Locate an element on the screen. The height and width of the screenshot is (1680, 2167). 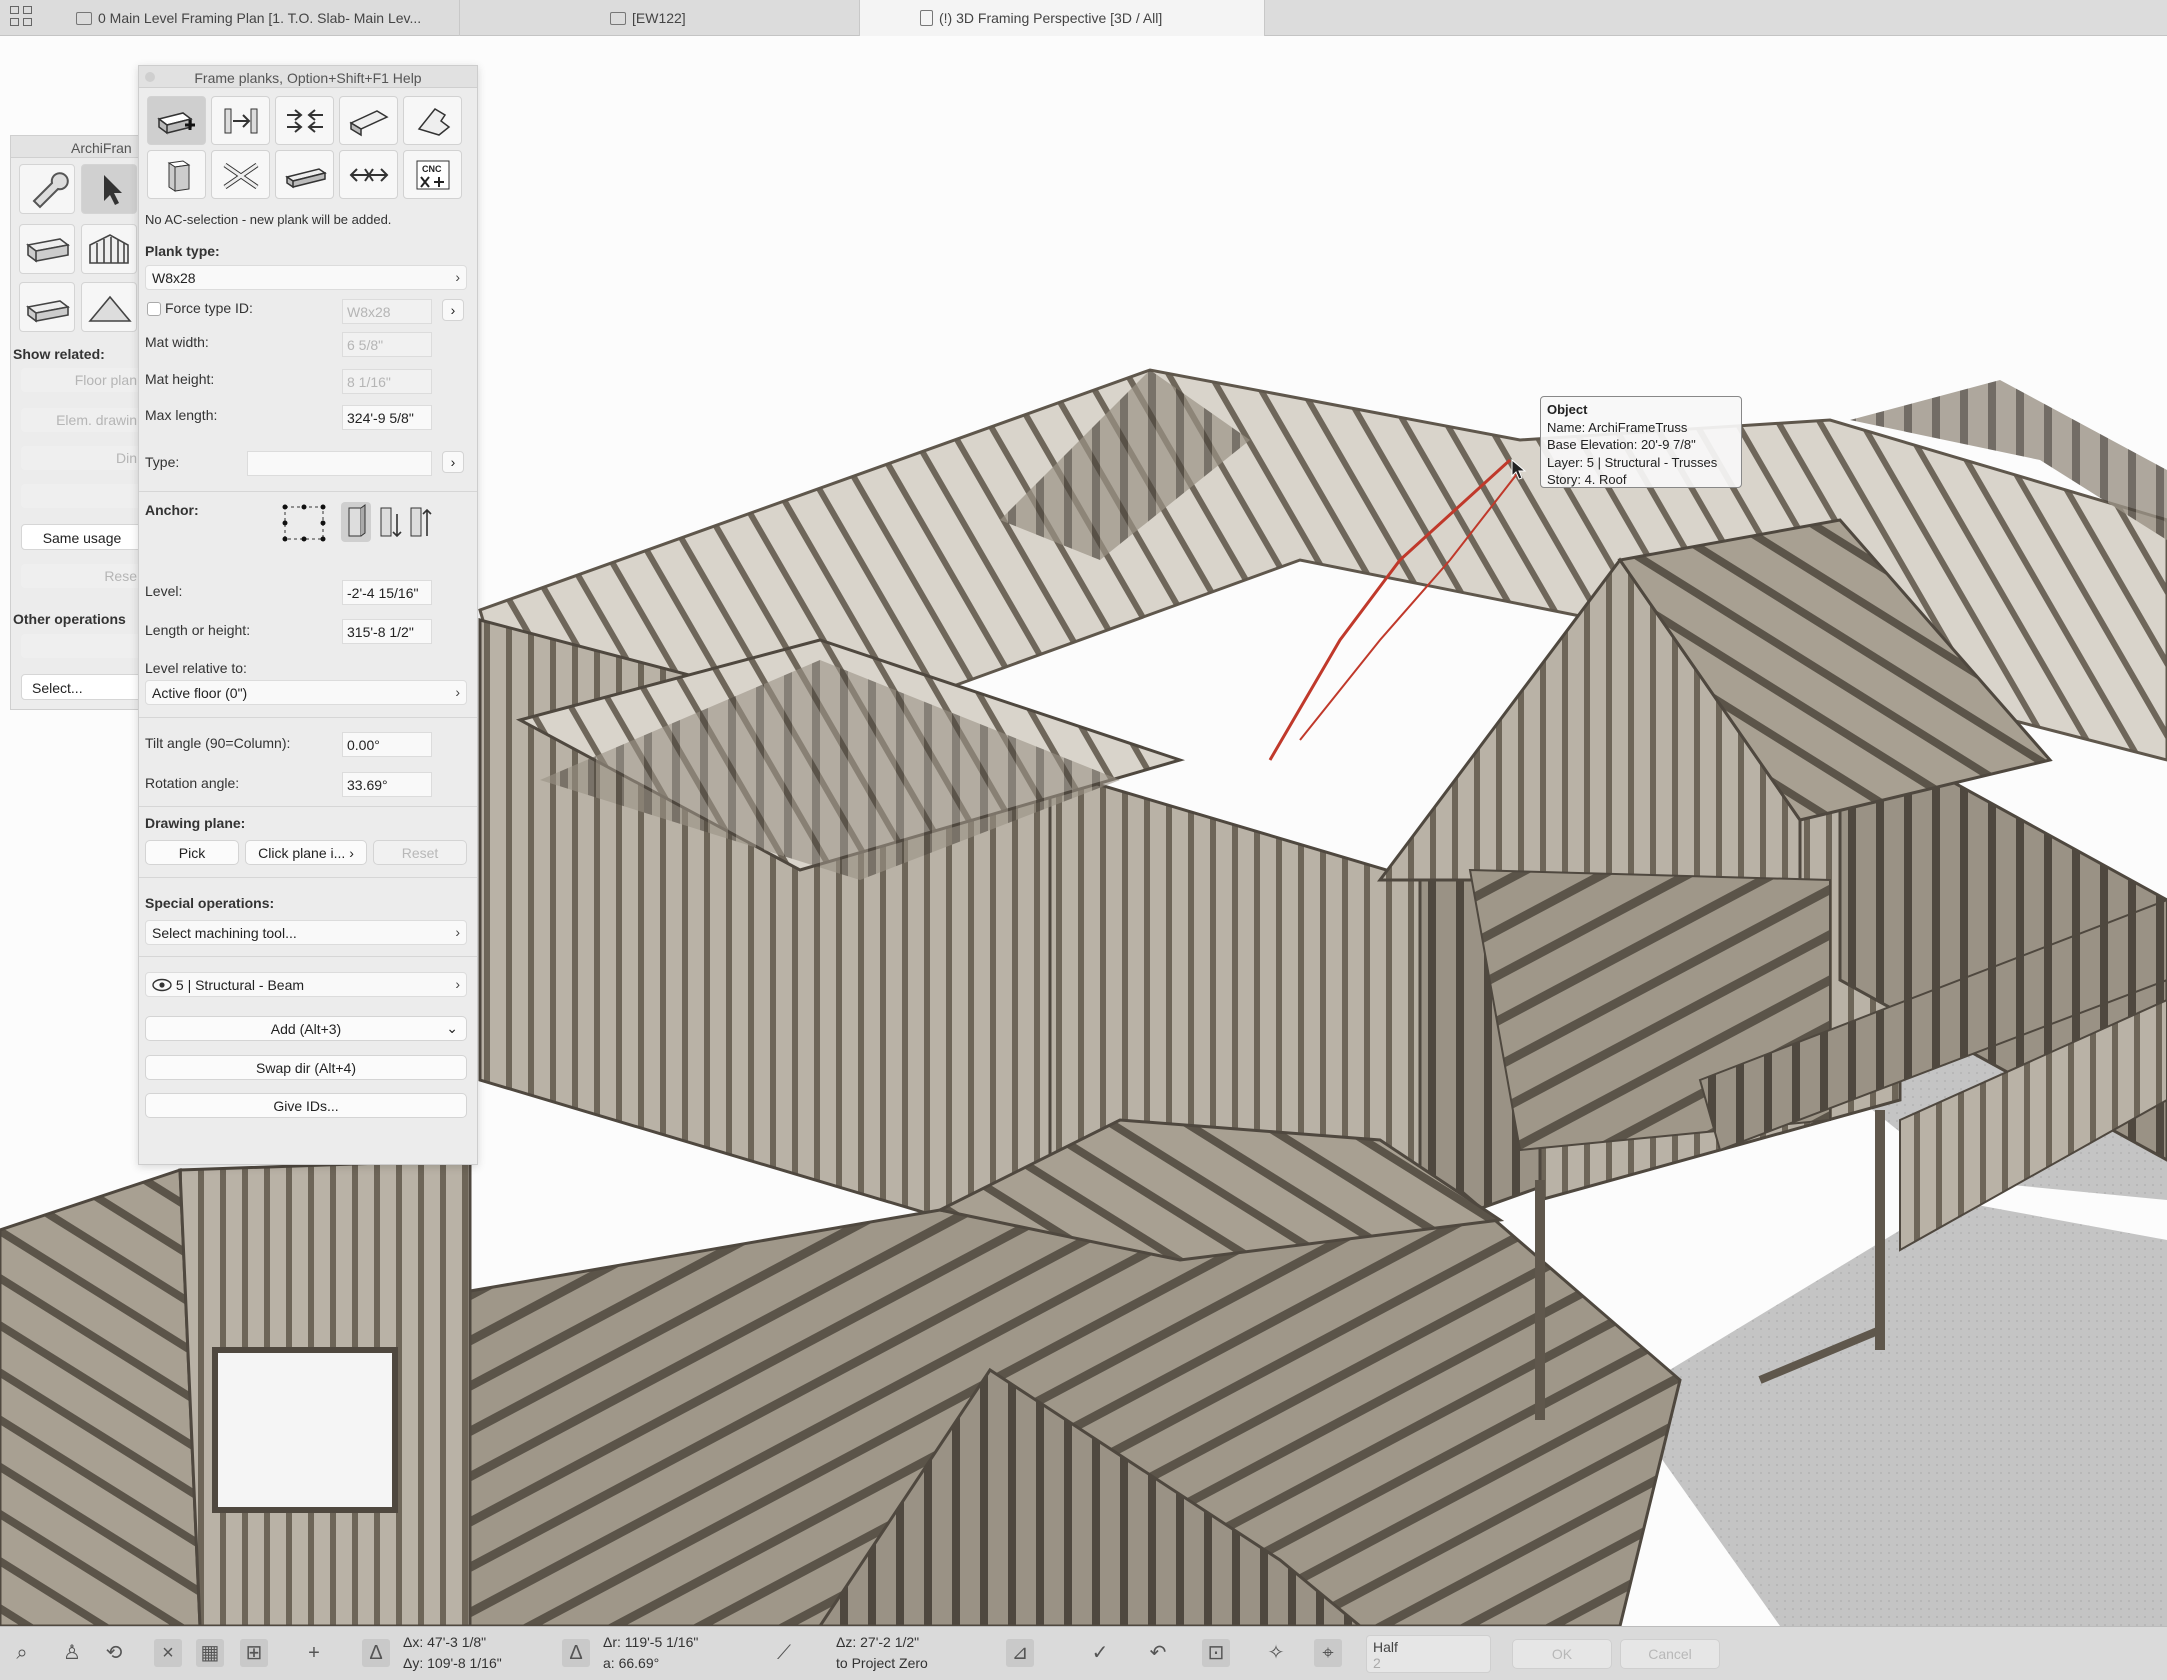
level-field: -2'-4 15/16" is located at coordinates (387, 592).